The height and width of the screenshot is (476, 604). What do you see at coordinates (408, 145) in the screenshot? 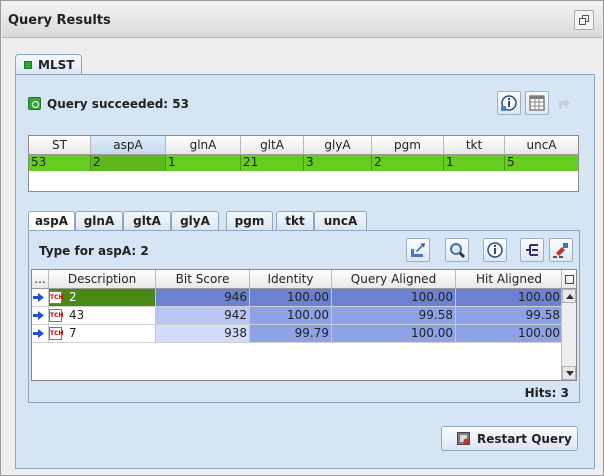
I see `pgm-column-header: pgm` at bounding box center [408, 145].